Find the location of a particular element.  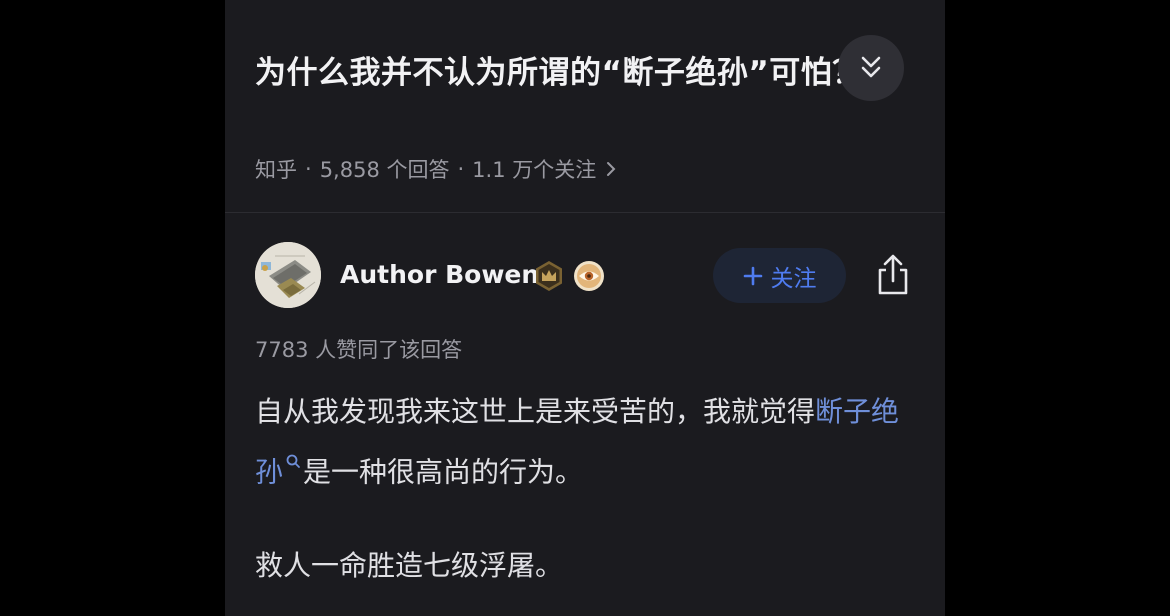

chevron-right-icon is located at coordinates (611, 169).